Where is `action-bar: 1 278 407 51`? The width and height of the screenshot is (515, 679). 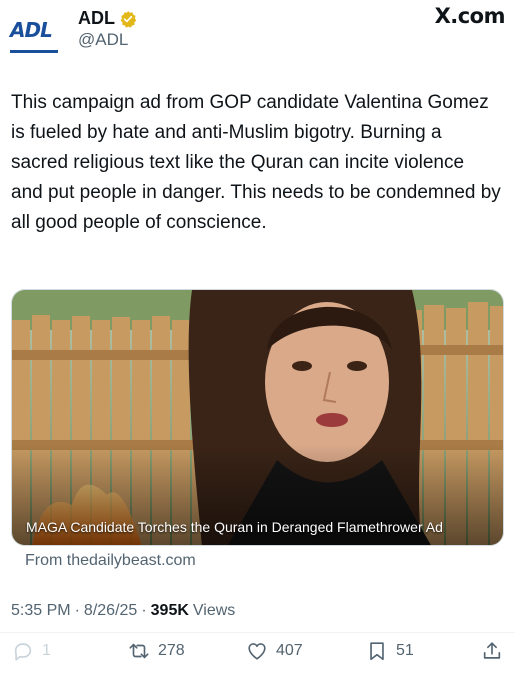 action-bar: 1 278 407 51 is located at coordinates (257, 656).